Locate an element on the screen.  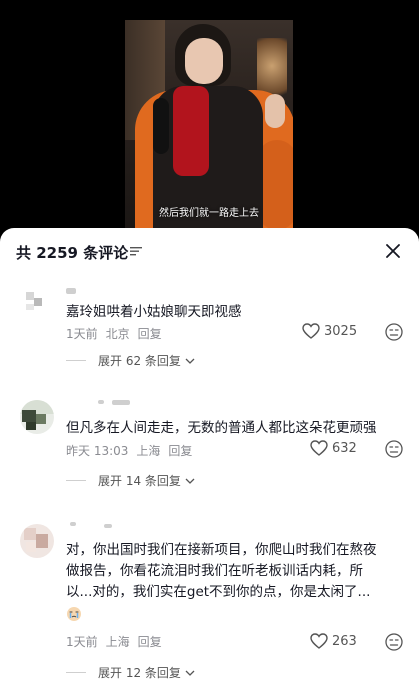
comment-time: 昨天 13:03 is located at coordinates (97, 451).